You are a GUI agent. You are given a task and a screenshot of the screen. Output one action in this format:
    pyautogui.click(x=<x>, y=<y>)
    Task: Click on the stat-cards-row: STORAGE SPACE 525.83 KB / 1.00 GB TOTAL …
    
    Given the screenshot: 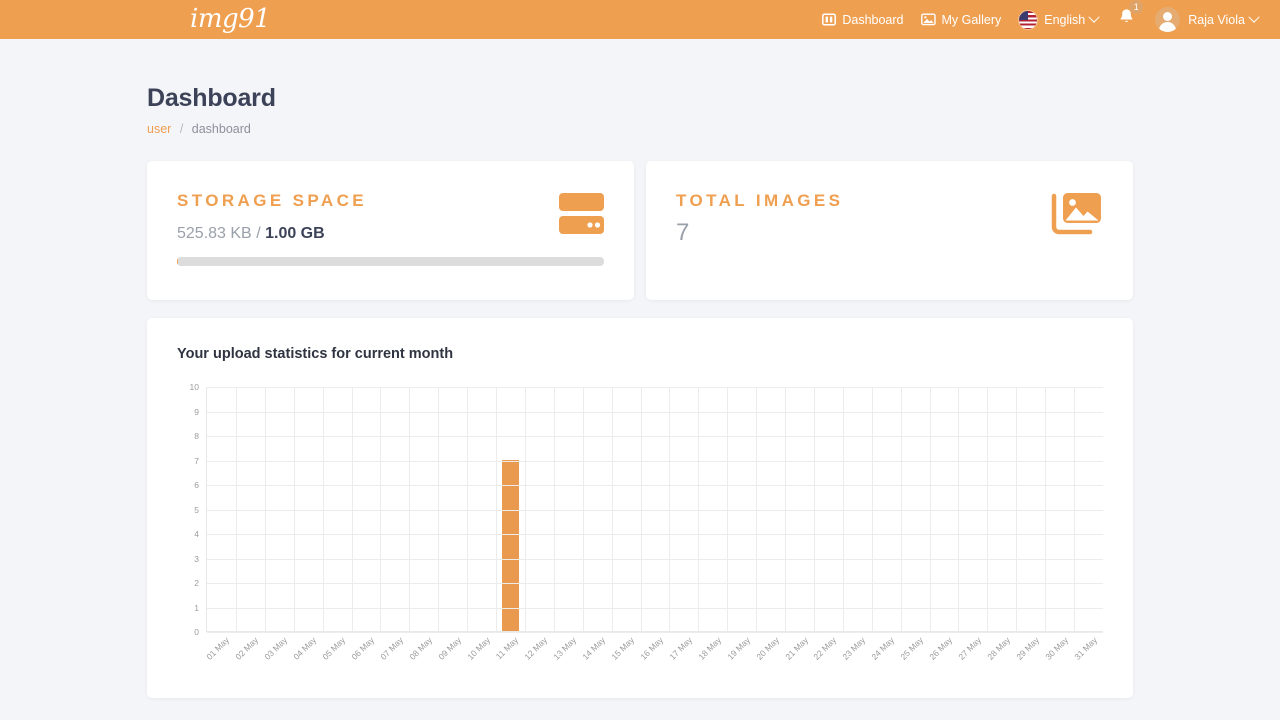 What is the action you would take?
    pyautogui.click(x=640, y=230)
    